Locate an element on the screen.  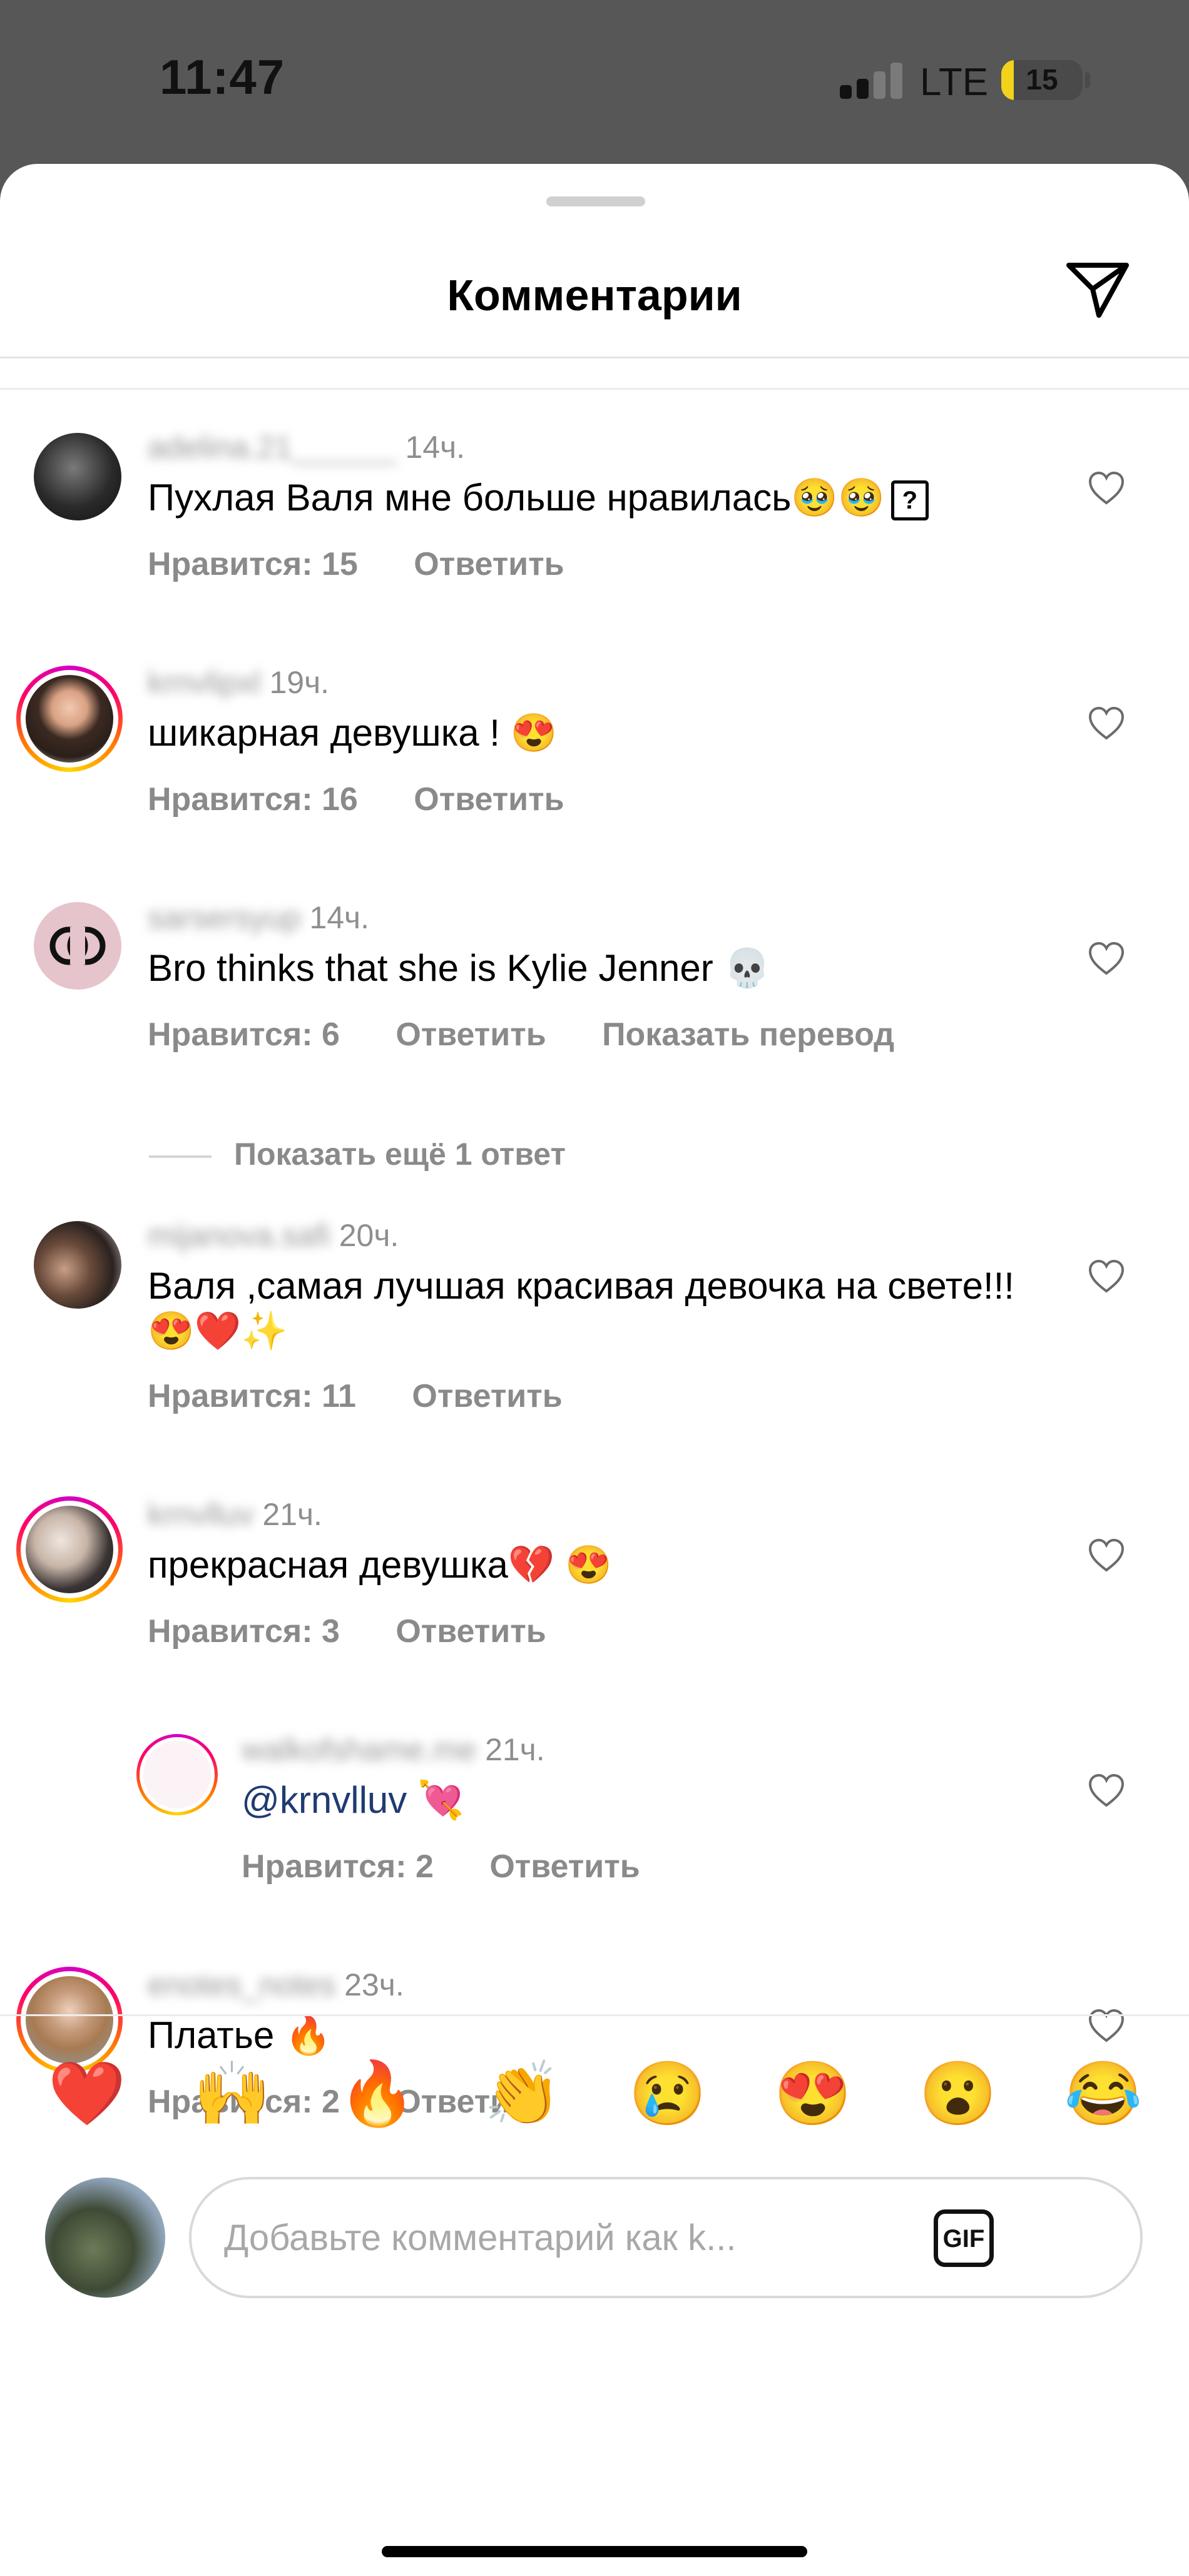
my-avatar is located at coordinates (105, 2238).